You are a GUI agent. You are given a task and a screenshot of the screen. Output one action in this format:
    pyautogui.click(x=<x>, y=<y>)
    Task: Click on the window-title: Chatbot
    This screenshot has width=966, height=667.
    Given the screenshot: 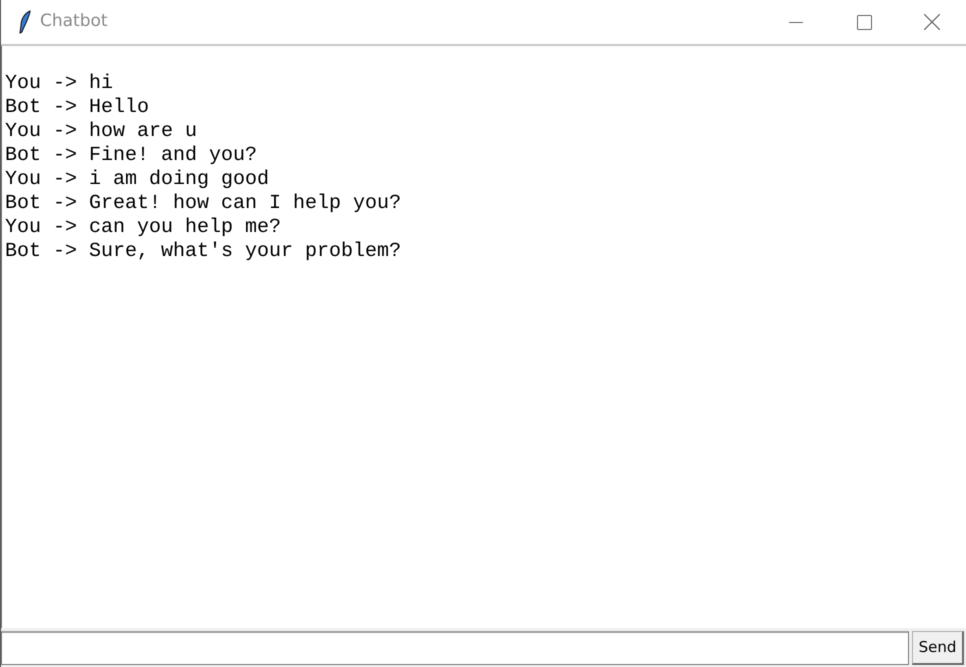 What is the action you would take?
    pyautogui.click(x=74, y=22)
    